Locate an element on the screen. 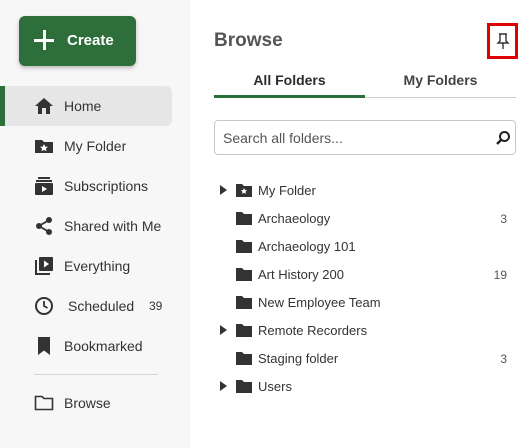 Image resolution: width=531 pixels, height=448 pixels. page-title: Browse is located at coordinates (248, 40).